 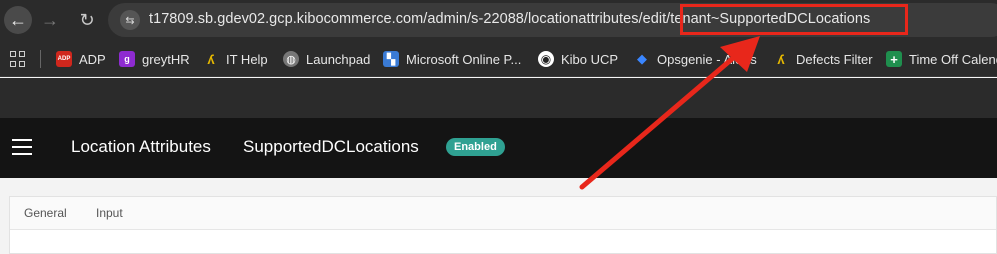 I want to click on bookmark-label: IT Help, so click(x=247, y=59).